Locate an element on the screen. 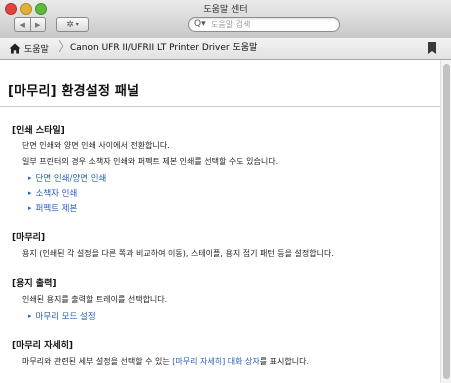 Image resolution: width=451 pixels, height=383 pixels. link-label: 소책자 인쇄 is located at coordinates (56, 194).